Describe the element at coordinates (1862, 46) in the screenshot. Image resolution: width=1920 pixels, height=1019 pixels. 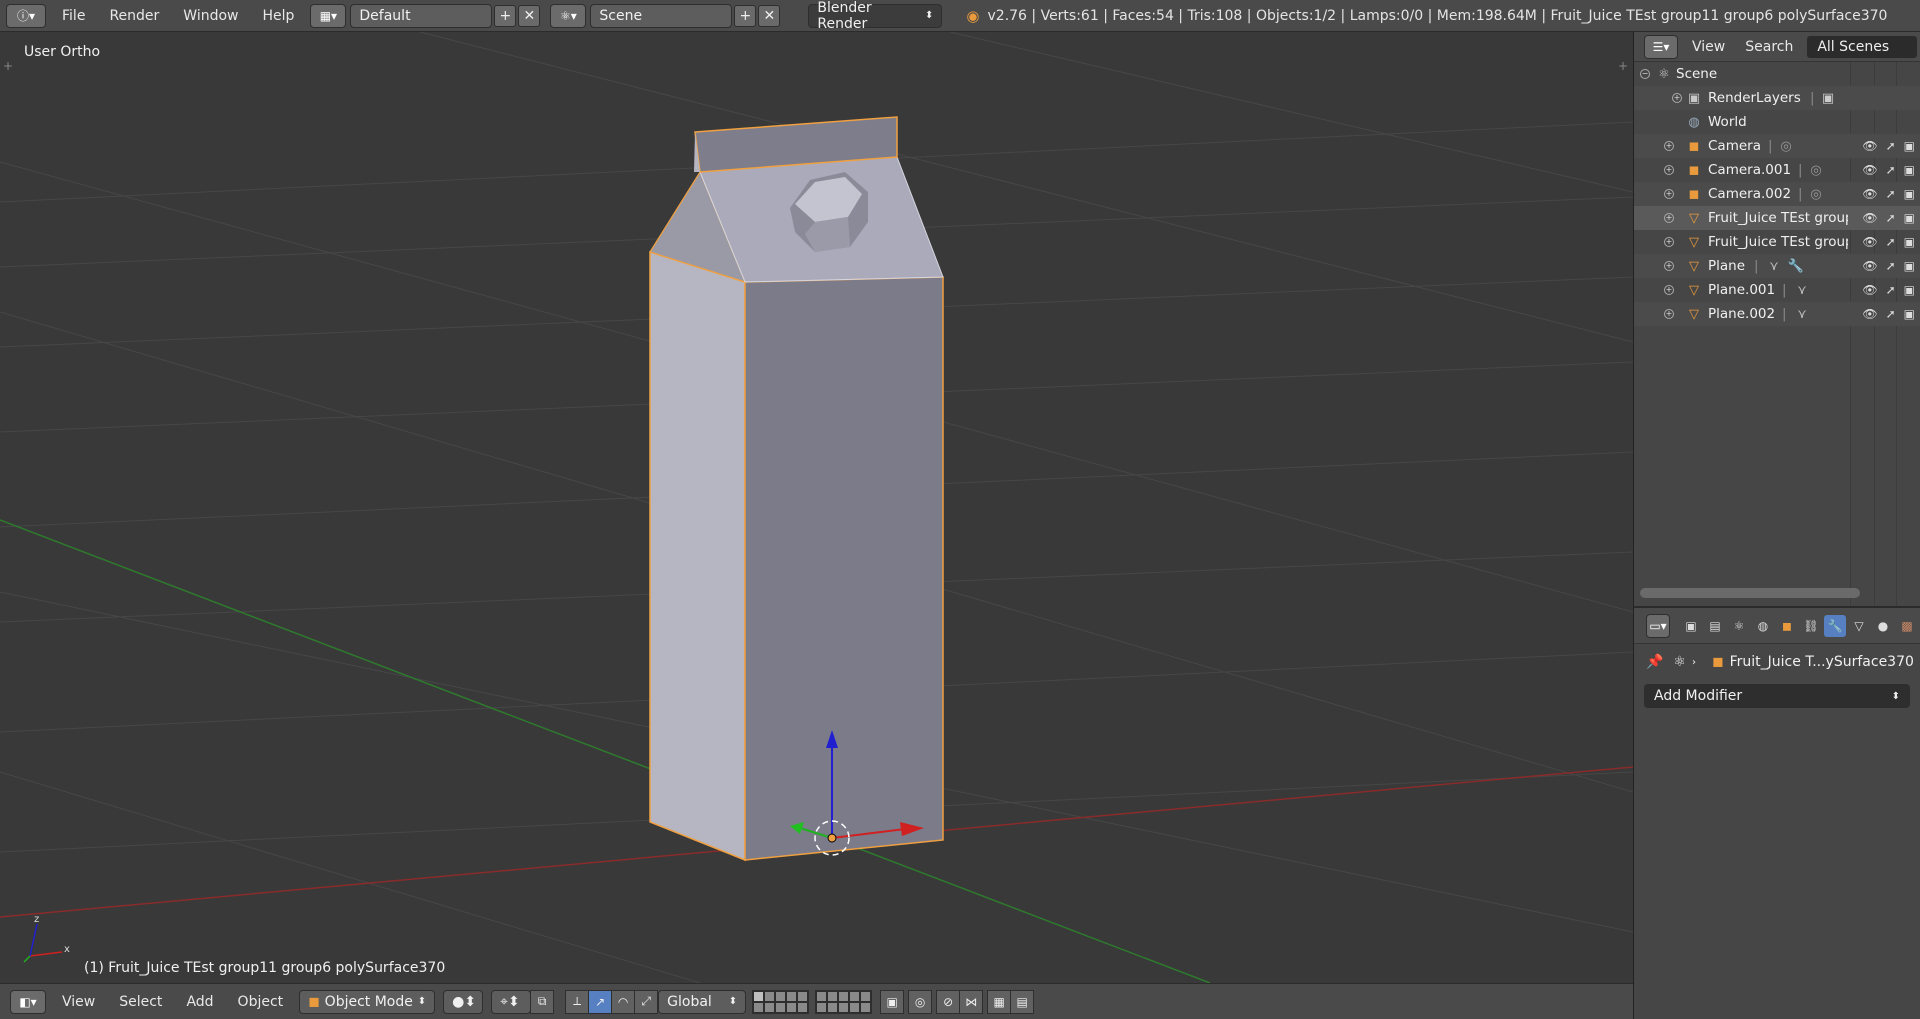
I see `display-mode-dropdown: All Scenes` at that location.